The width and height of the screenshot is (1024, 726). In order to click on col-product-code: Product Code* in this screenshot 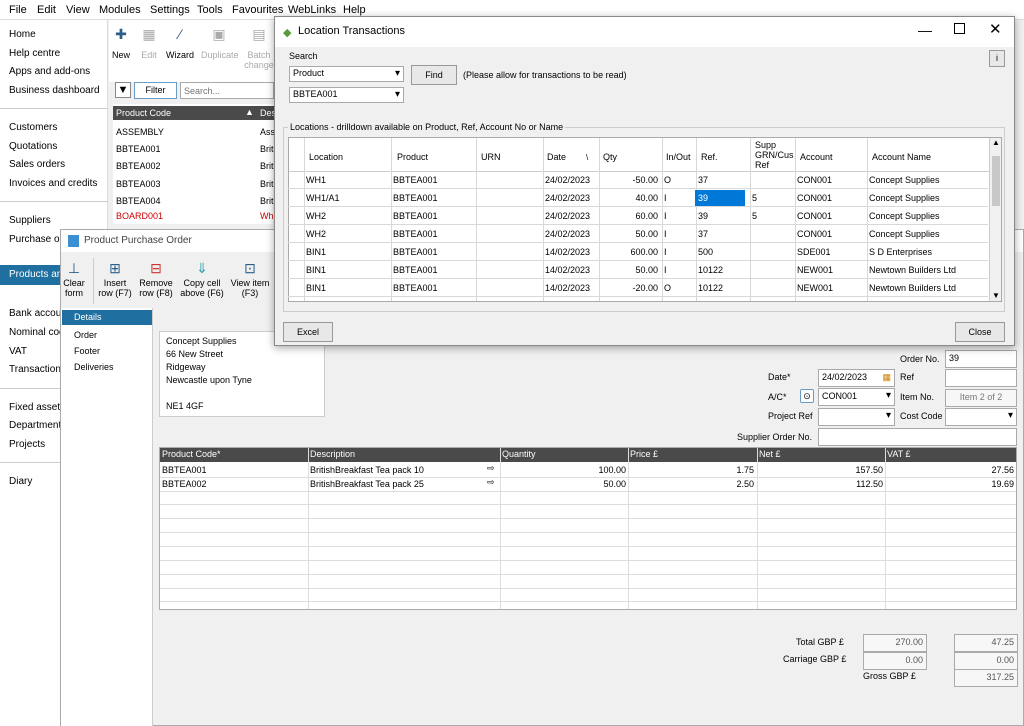, I will do `click(191, 454)`.